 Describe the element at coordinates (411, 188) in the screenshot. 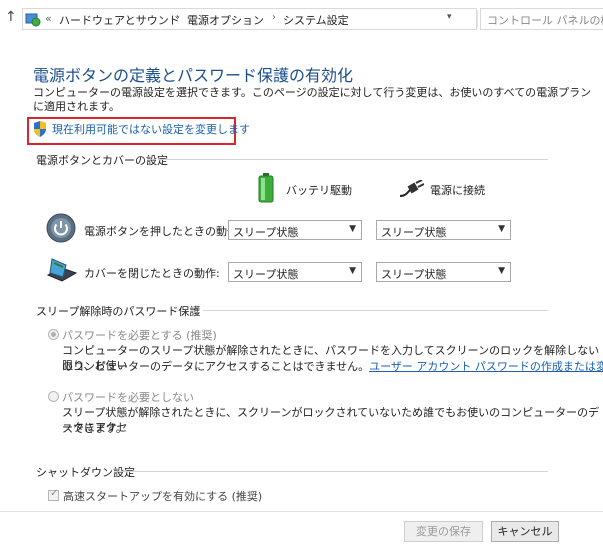

I see `power-plug-icon` at that location.